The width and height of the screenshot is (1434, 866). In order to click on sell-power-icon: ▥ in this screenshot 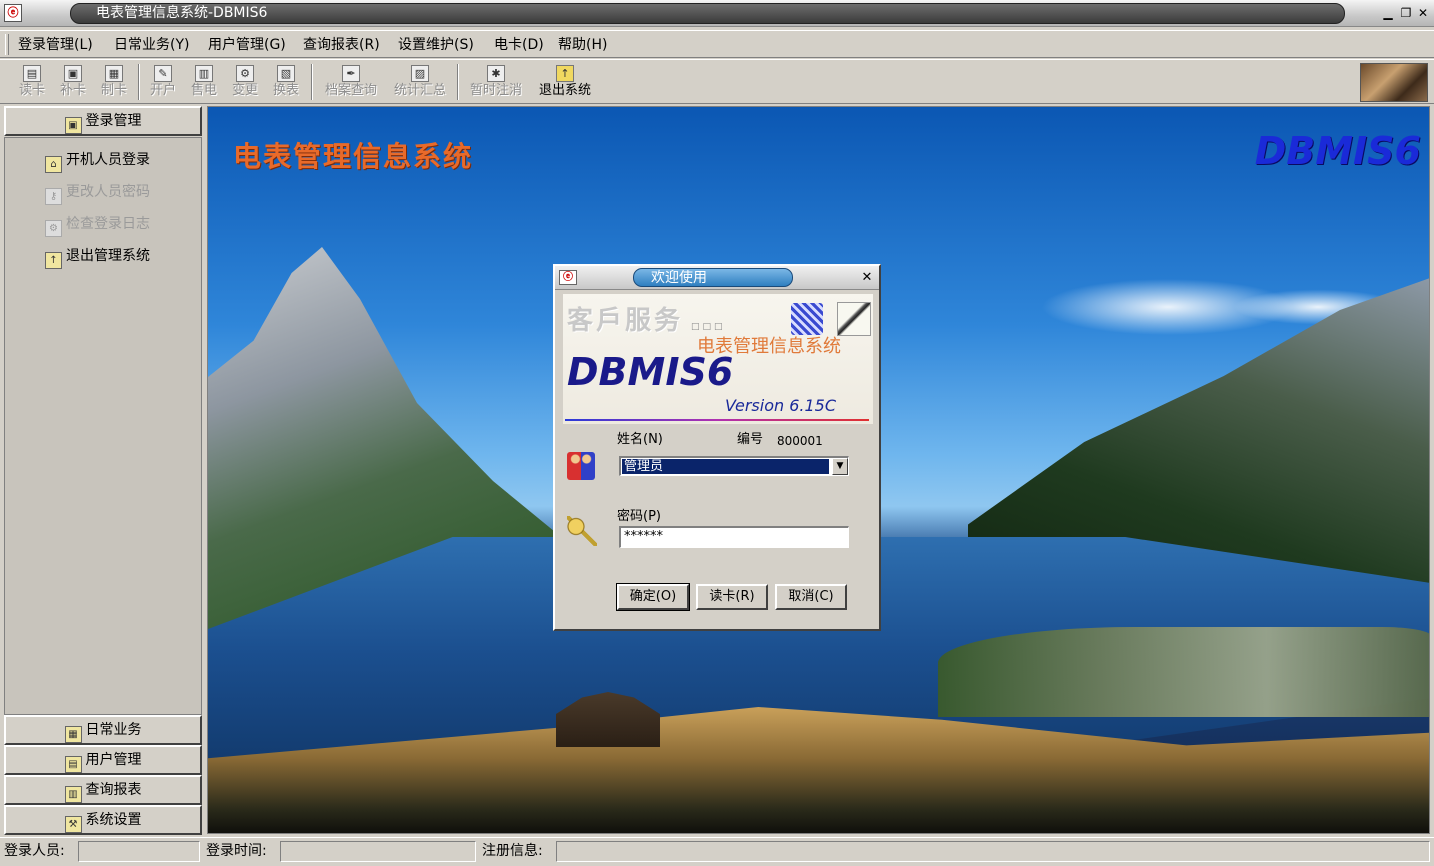, I will do `click(204, 73)`.